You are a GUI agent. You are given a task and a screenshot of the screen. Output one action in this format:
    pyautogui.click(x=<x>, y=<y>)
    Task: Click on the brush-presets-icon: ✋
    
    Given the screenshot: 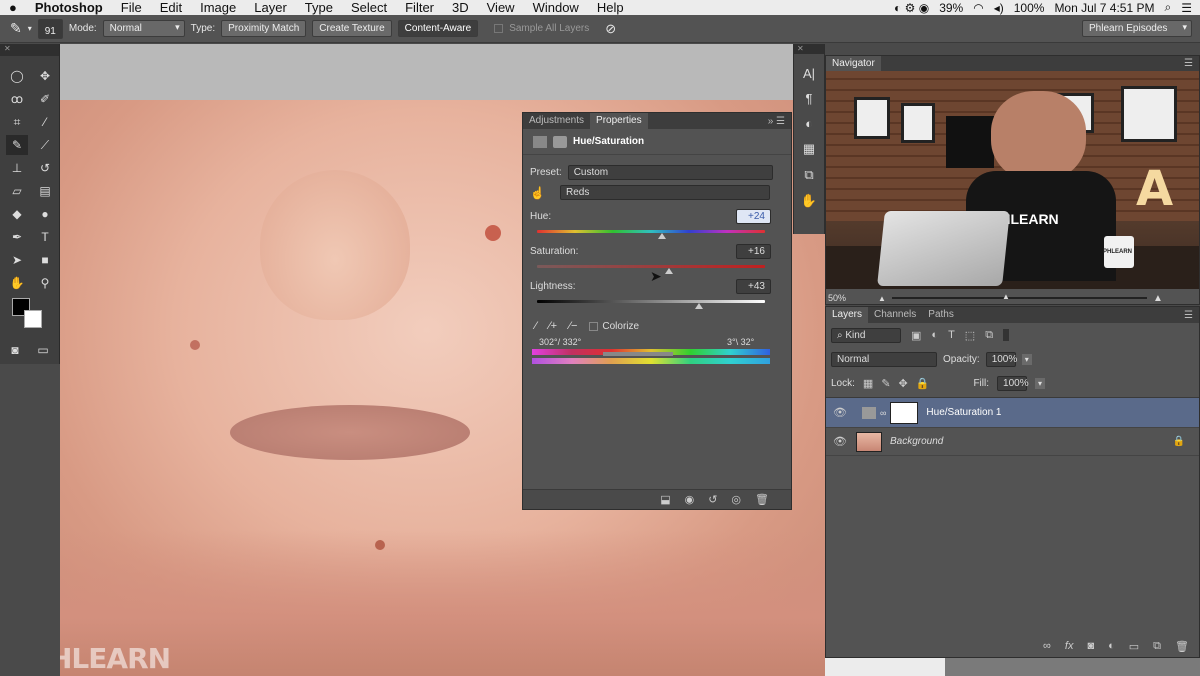 What is the action you would take?
    pyautogui.click(x=809, y=201)
    